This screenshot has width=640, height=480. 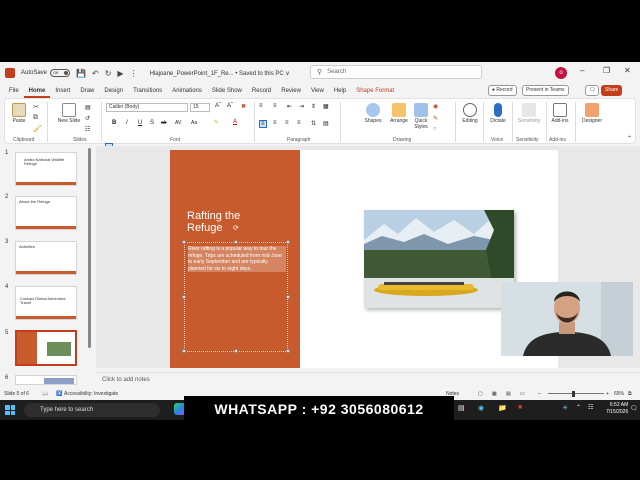 I want to click on italic-button: I, so click(x=127, y=123).